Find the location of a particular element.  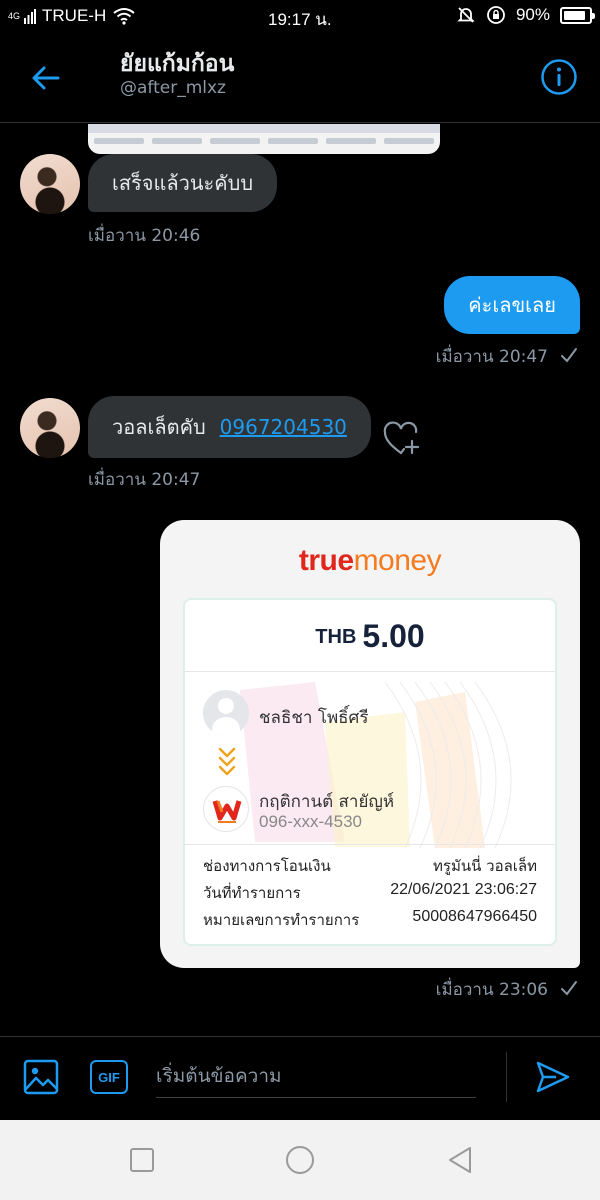

status-left: 4G TRUE-H is located at coordinates (72, 16).